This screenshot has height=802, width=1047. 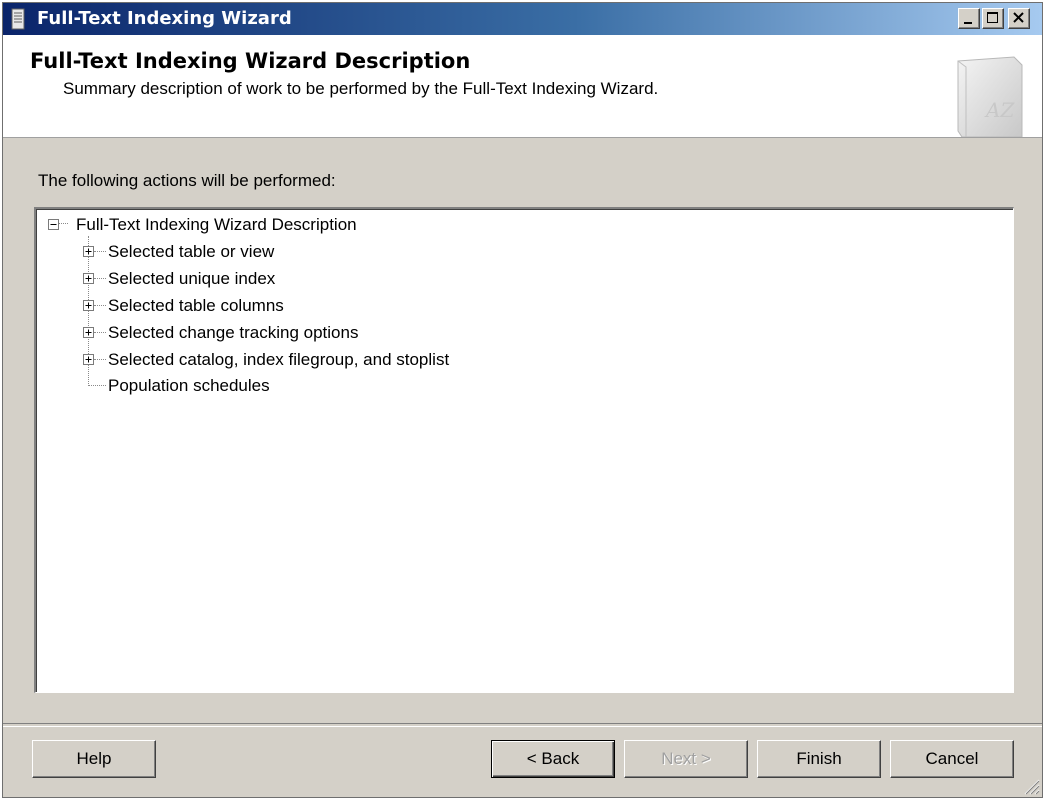 I want to click on minimize-button, so click(x=969, y=18).